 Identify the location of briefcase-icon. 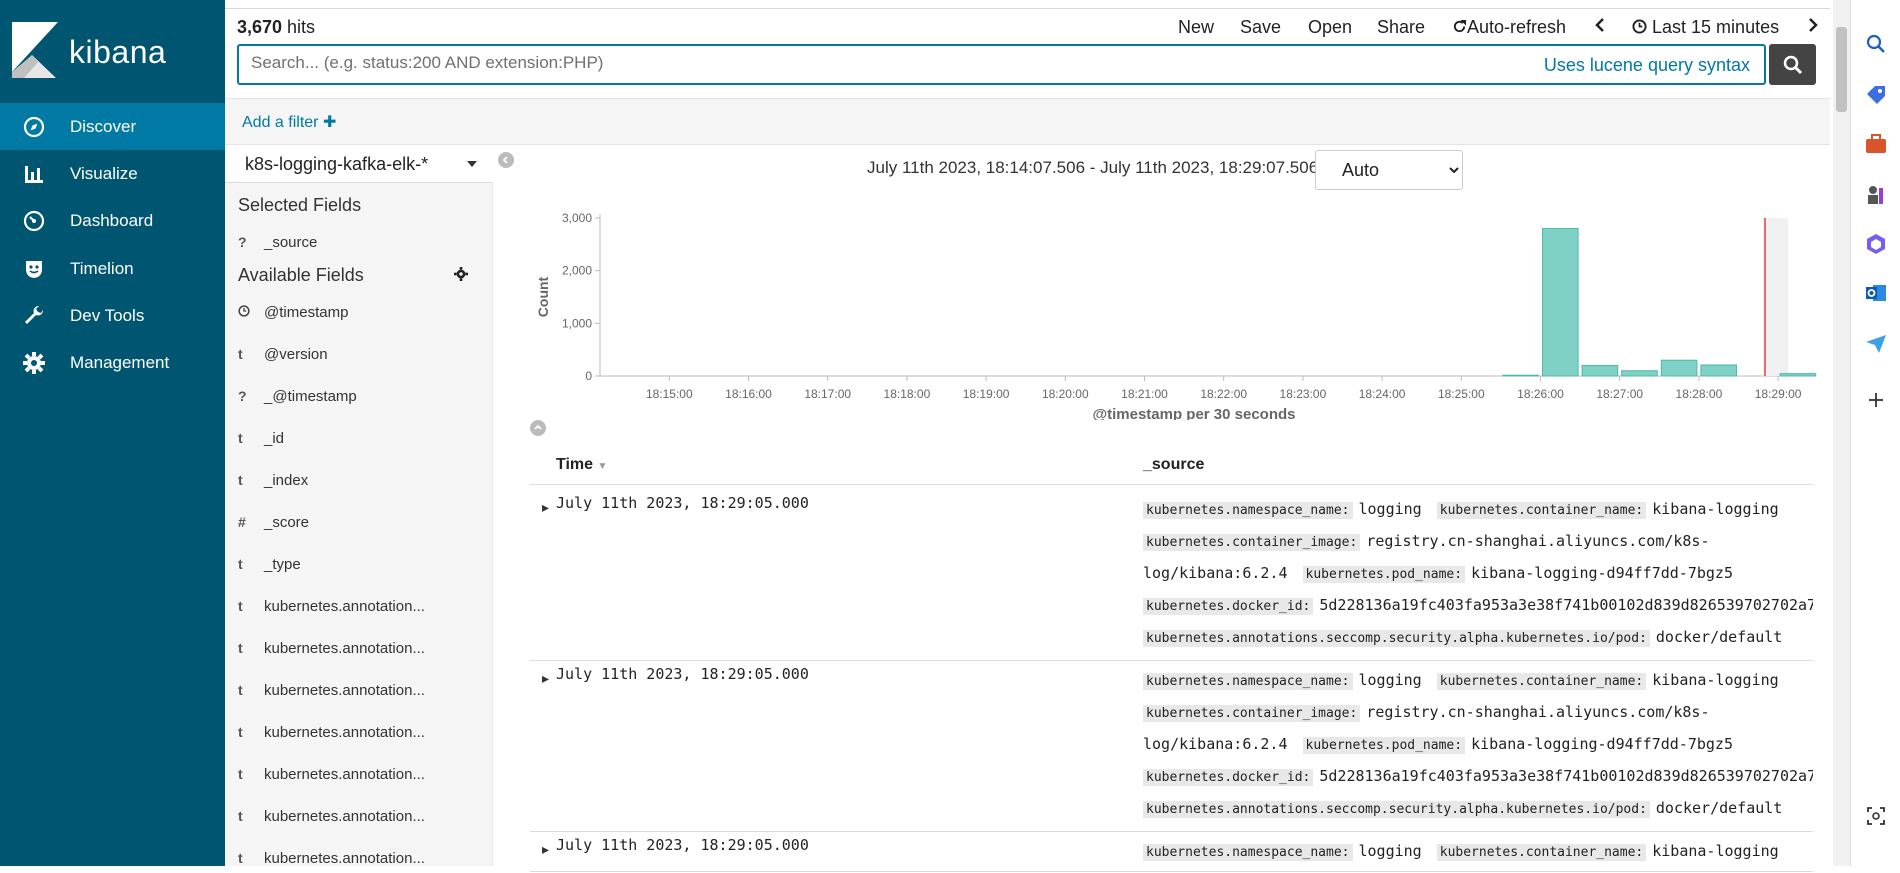
(1876, 144).